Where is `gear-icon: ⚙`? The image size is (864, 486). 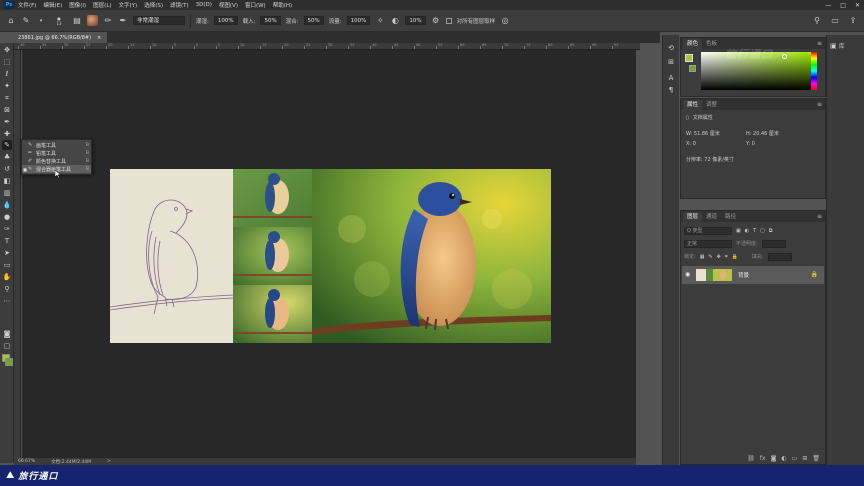 gear-icon: ⚙ is located at coordinates (436, 21).